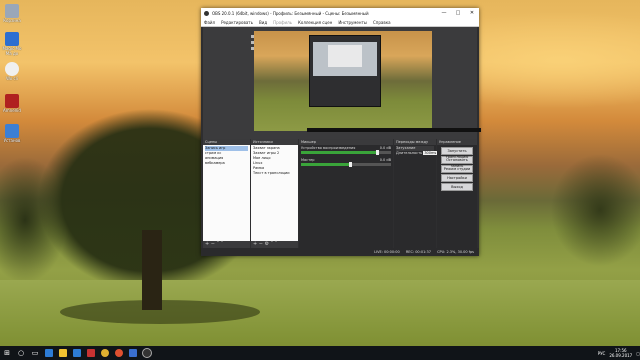  Describe the element at coordinates (237, 22) in the screenshot. I see `menu-edit: Редактировать` at that location.